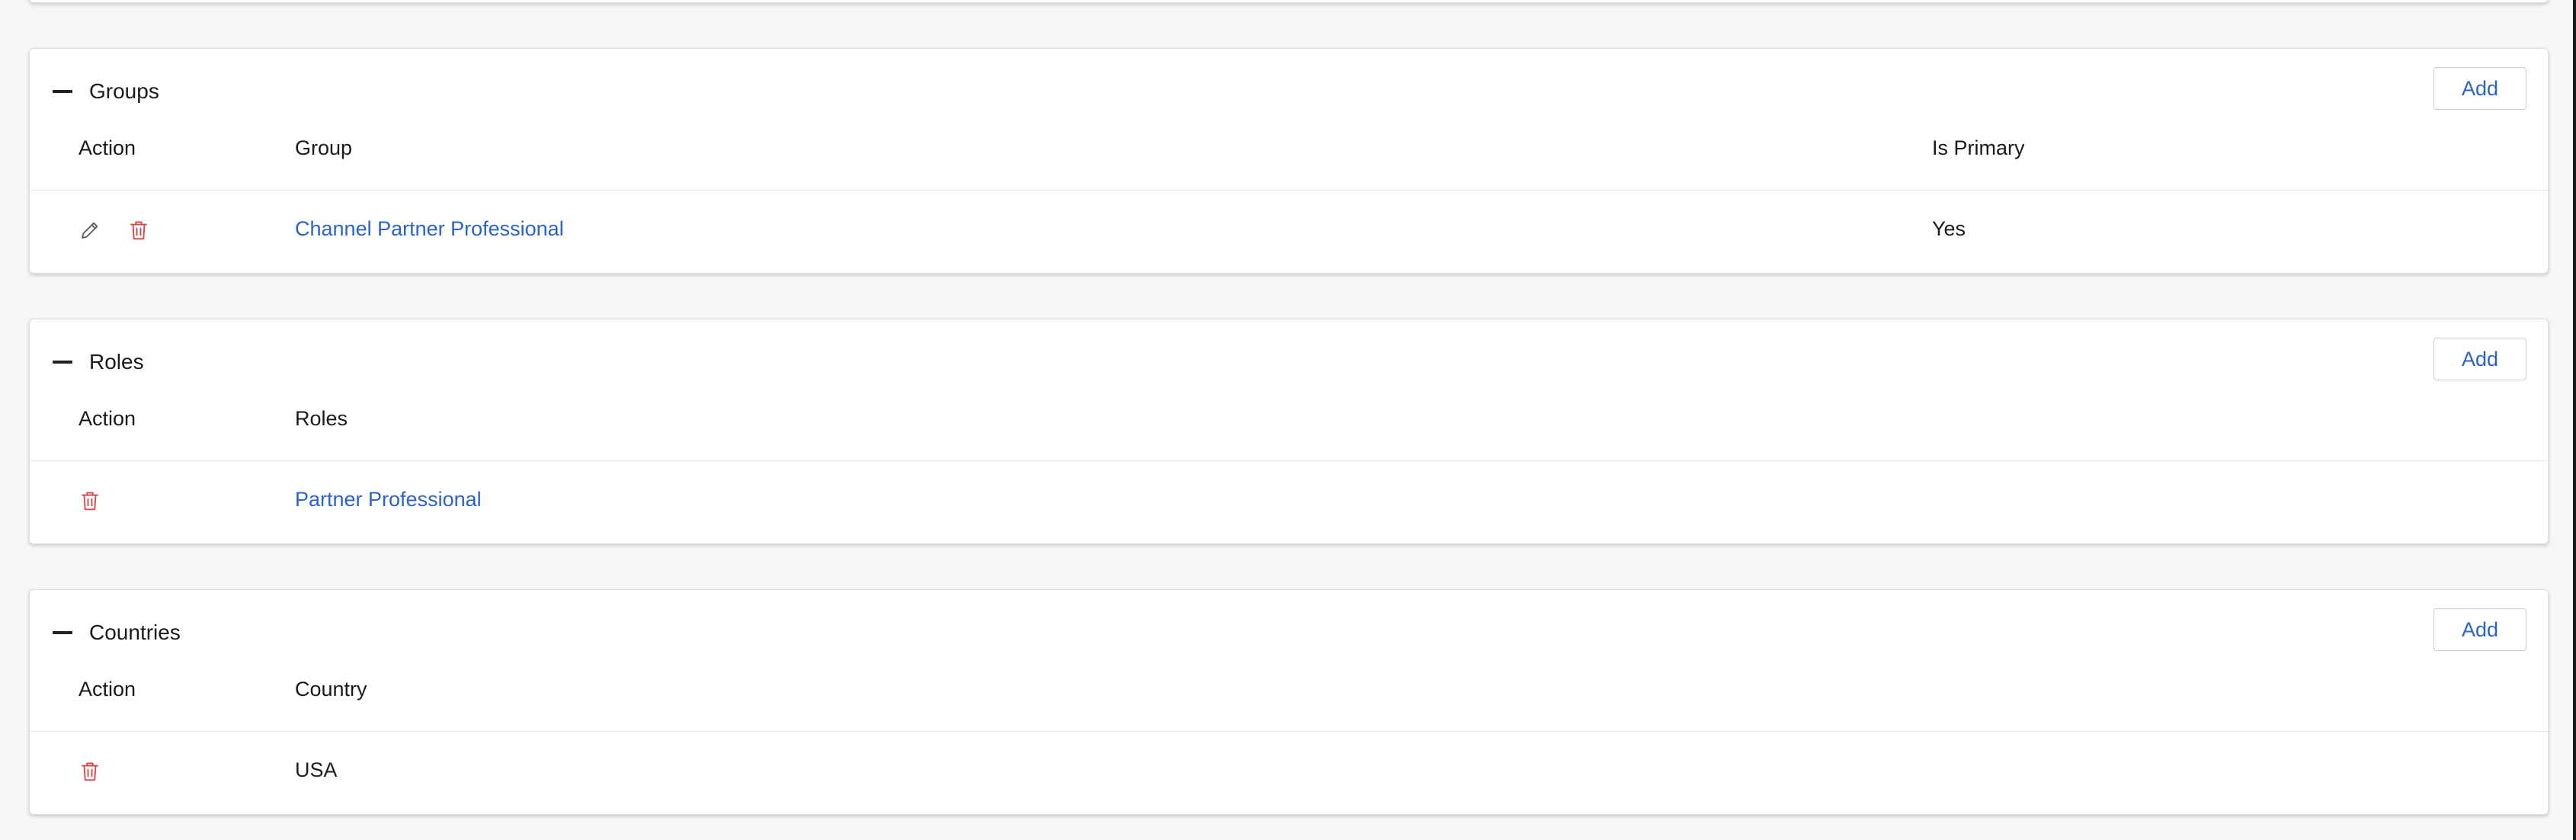 The width and height of the screenshot is (2576, 840). Describe the element at coordinates (1978, 147) in the screenshot. I see `column-header-is-primary: Is Primary` at that location.